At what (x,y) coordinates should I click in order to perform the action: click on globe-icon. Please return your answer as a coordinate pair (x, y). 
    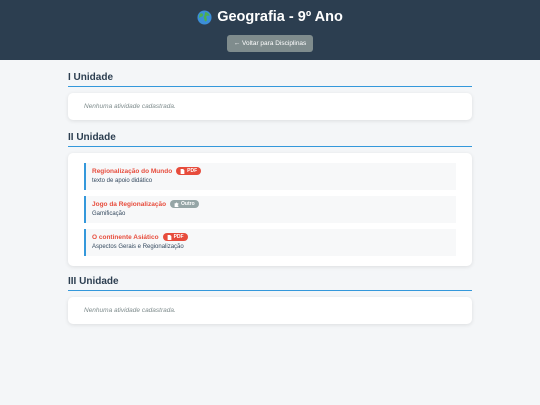
    Looking at the image, I should click on (204, 17).